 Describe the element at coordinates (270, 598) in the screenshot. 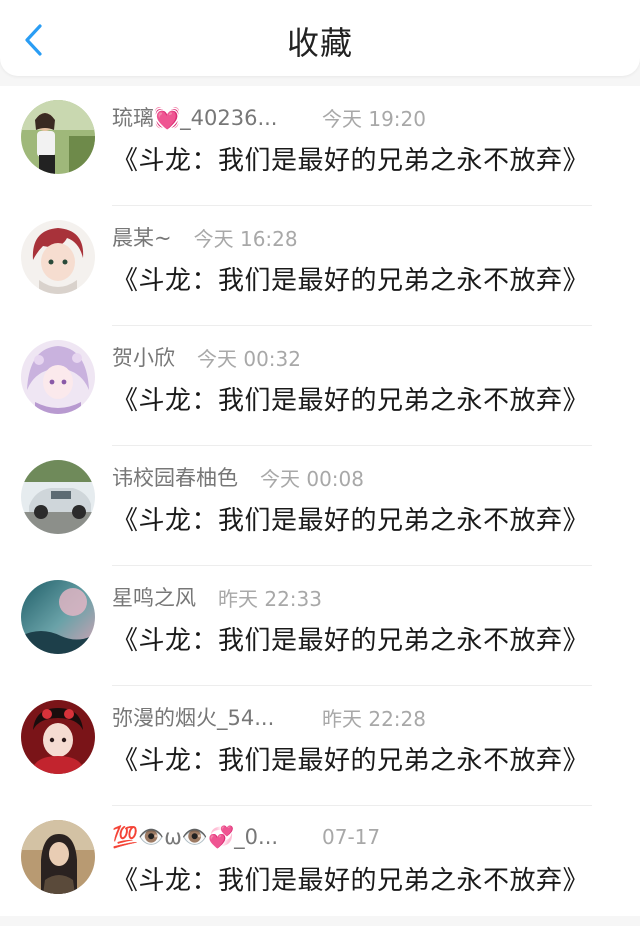

I see `timestamp: 昨天 22:33` at that location.